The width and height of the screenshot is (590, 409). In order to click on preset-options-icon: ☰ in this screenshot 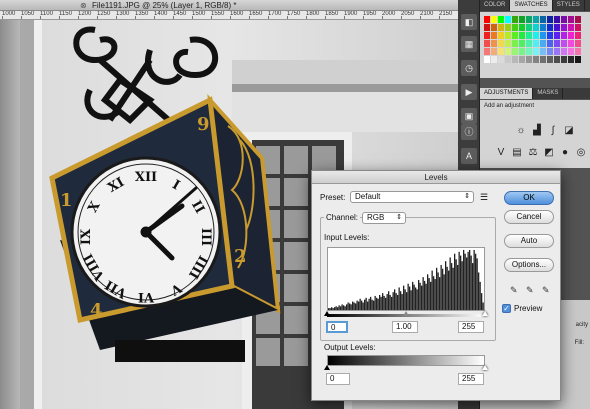, I will do `click(484, 197)`.